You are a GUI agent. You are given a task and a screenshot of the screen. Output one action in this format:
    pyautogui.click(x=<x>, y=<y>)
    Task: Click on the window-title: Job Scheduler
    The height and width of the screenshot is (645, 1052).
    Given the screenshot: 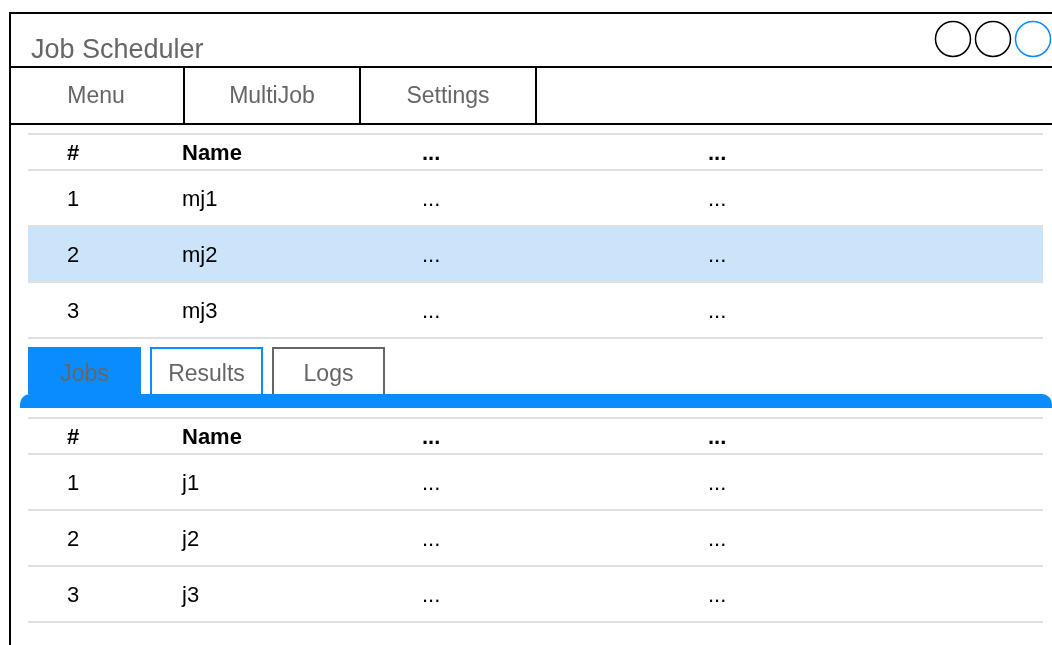 What is the action you would take?
    pyautogui.click(x=117, y=49)
    